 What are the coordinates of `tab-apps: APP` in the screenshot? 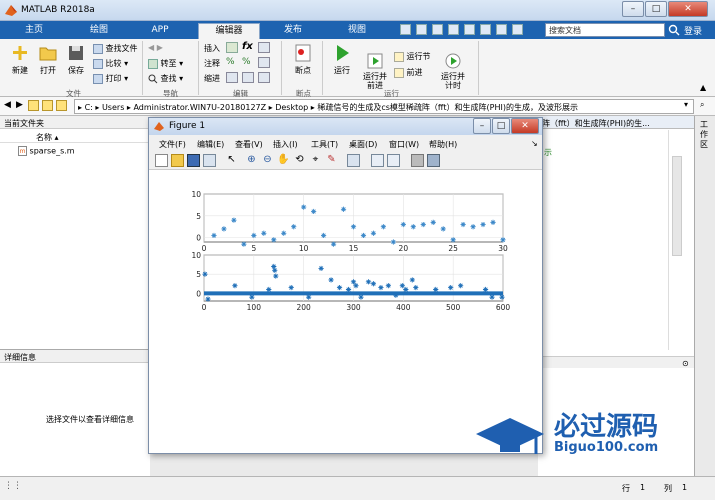 It's located at (160, 30).